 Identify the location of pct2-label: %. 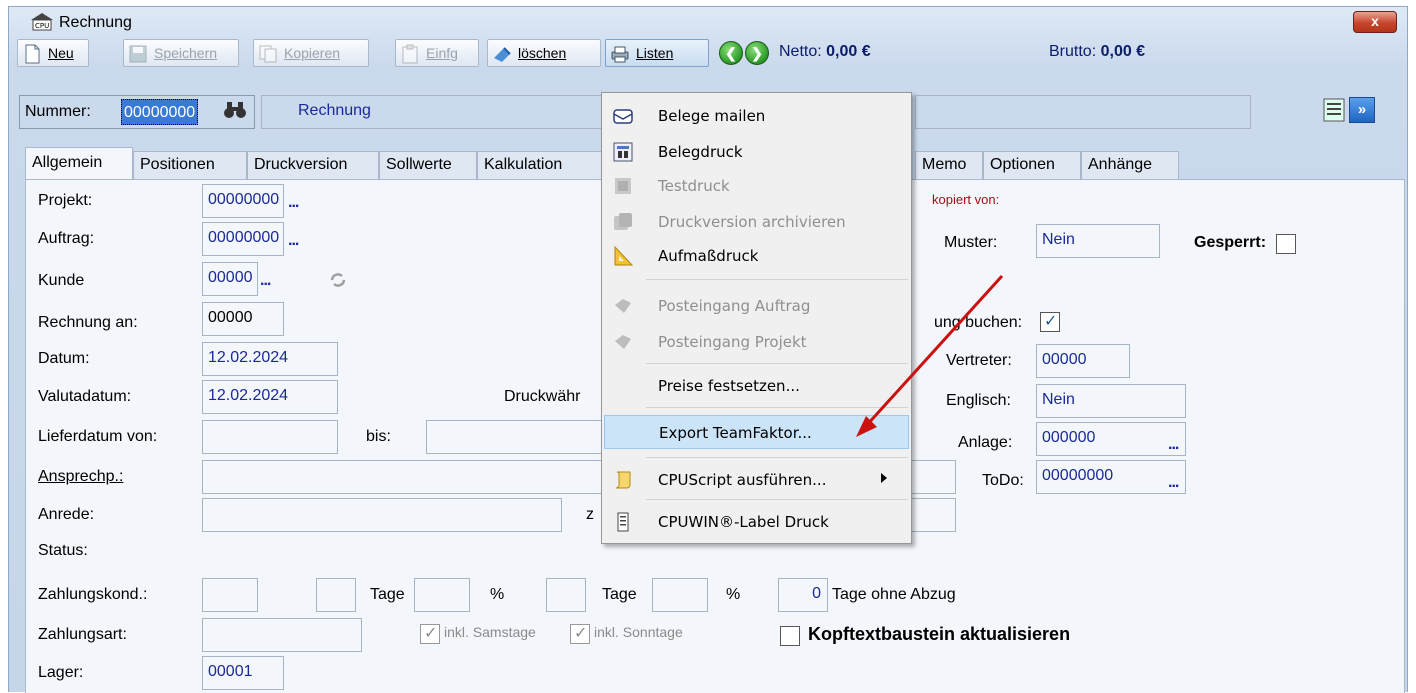
(733, 594).